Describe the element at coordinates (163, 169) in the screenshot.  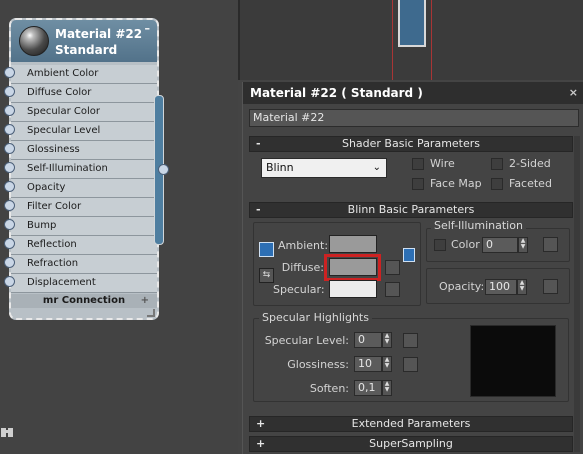
I see `output-socket` at that location.